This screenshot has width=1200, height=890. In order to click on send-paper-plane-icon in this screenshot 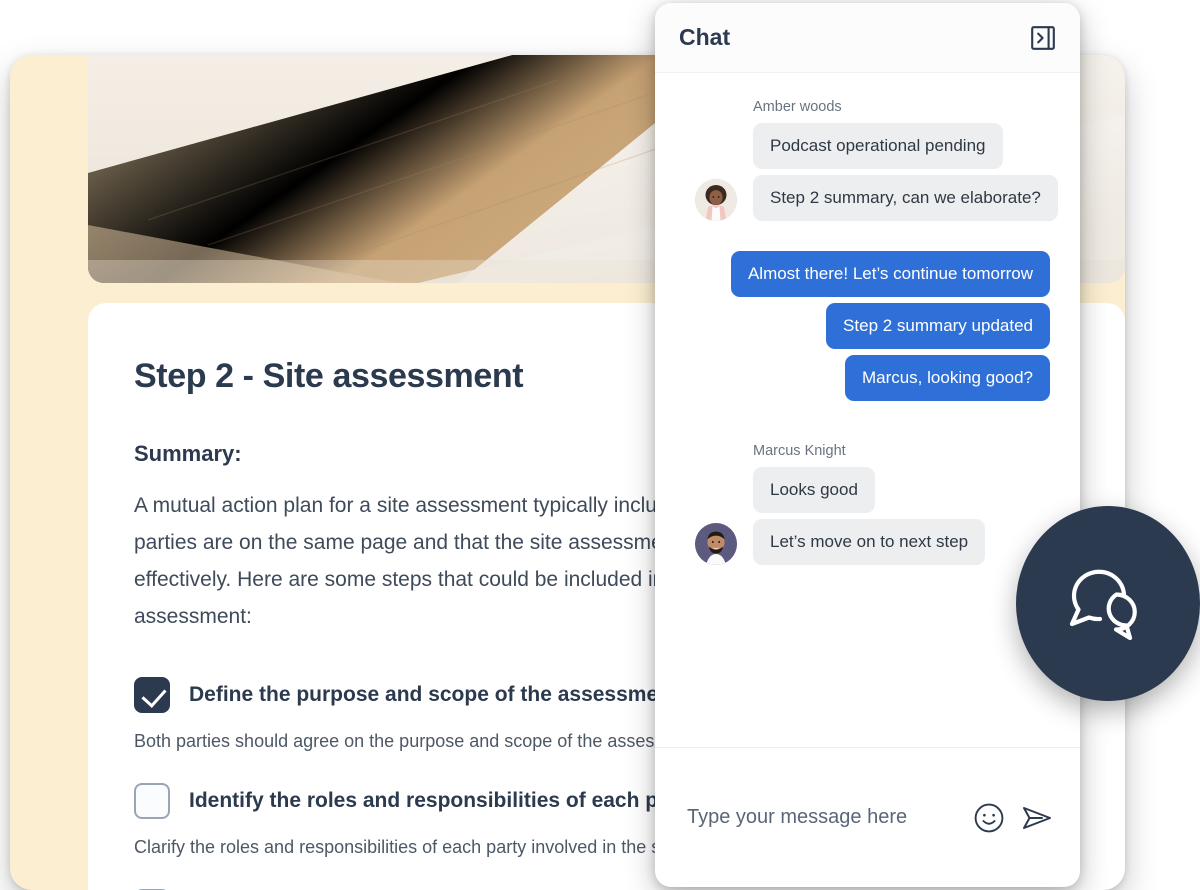, I will do `click(1037, 818)`.